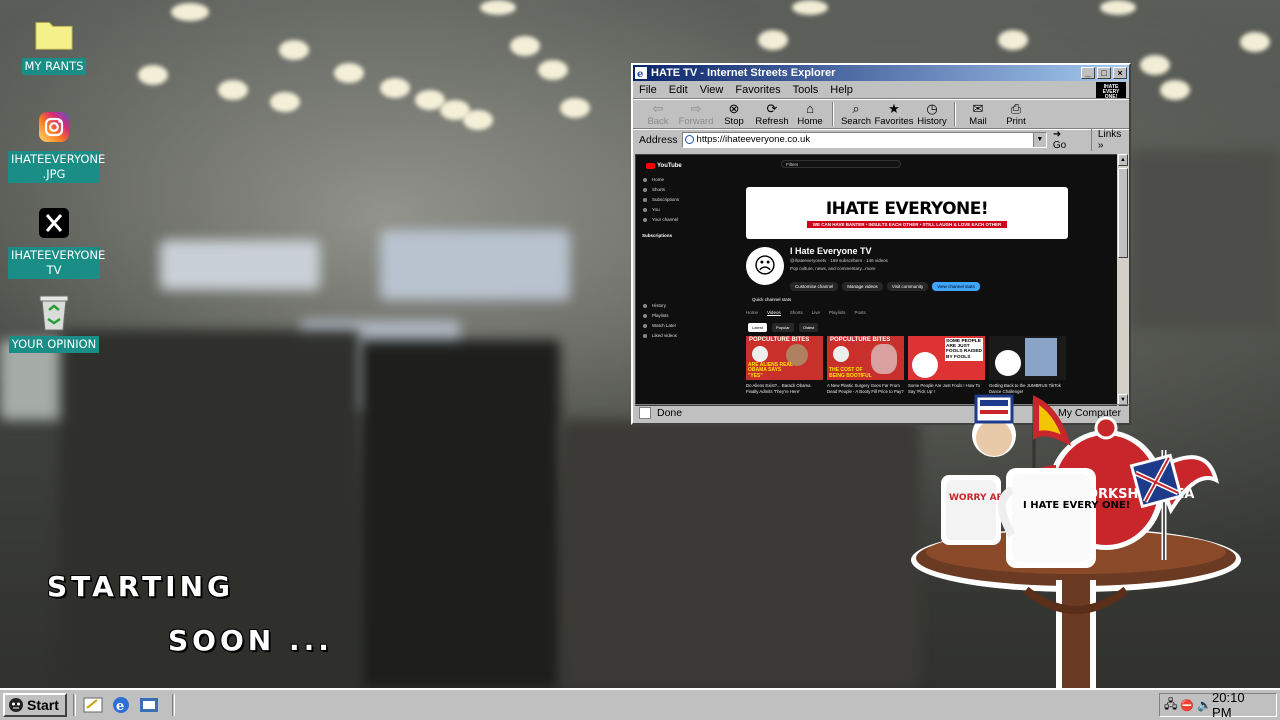  I want to click on menu-favorites: Favorites, so click(757, 90).